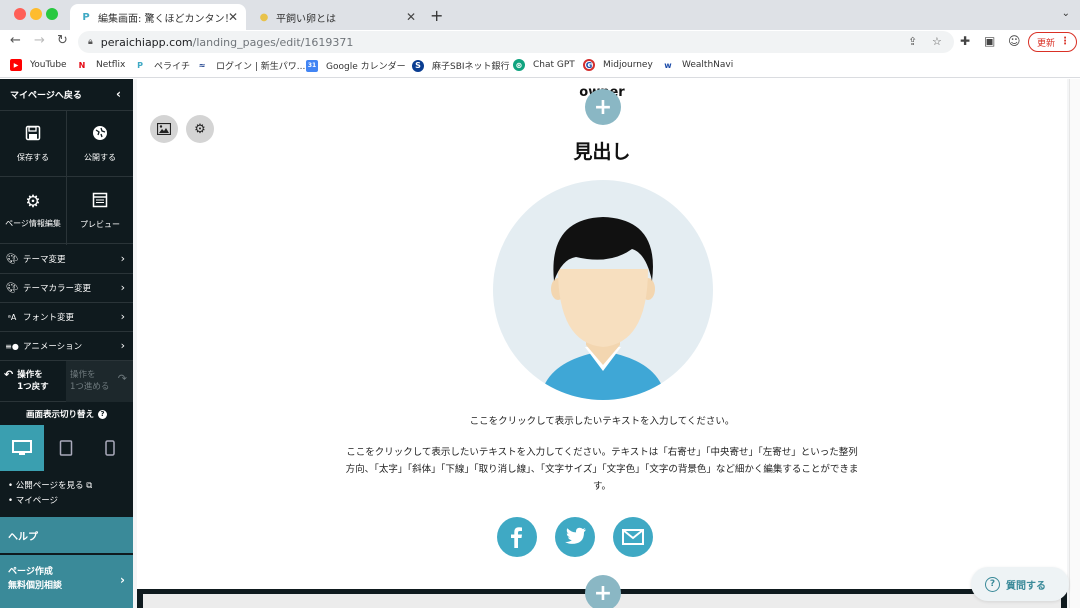  Describe the element at coordinates (471, 67) in the screenshot. I see `bookmark-label: 麻子SBIネット銀行` at that location.